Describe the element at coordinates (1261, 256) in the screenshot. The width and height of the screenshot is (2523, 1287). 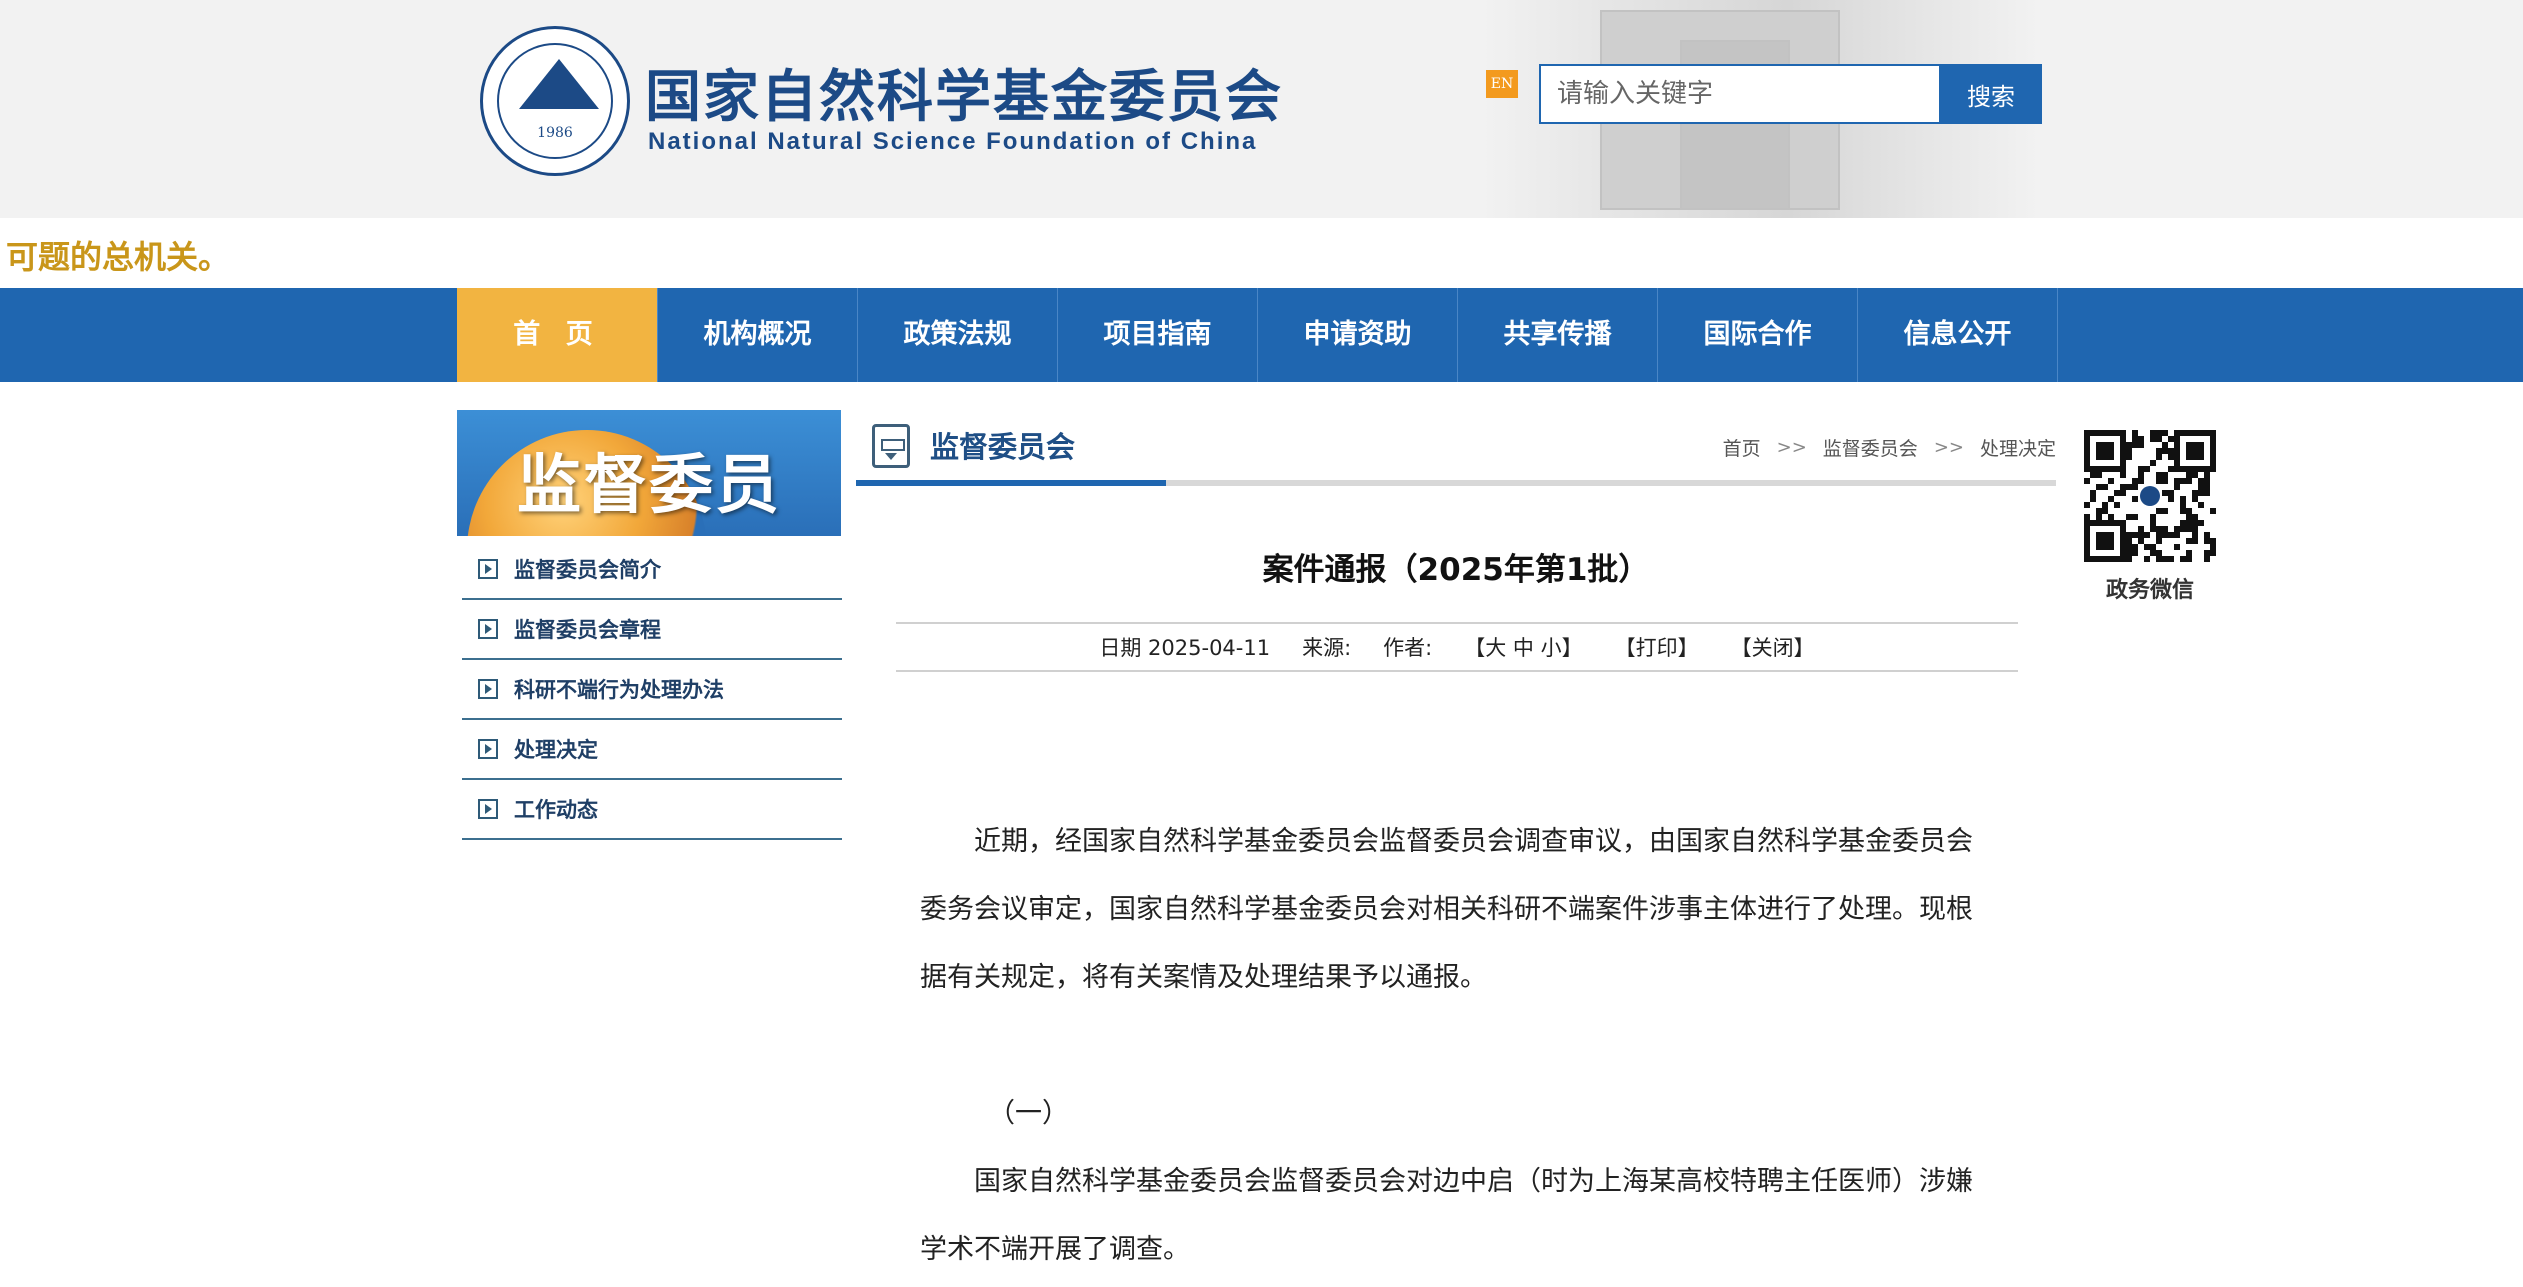
I see `scrolling-notice: 可题的总机关。` at that location.